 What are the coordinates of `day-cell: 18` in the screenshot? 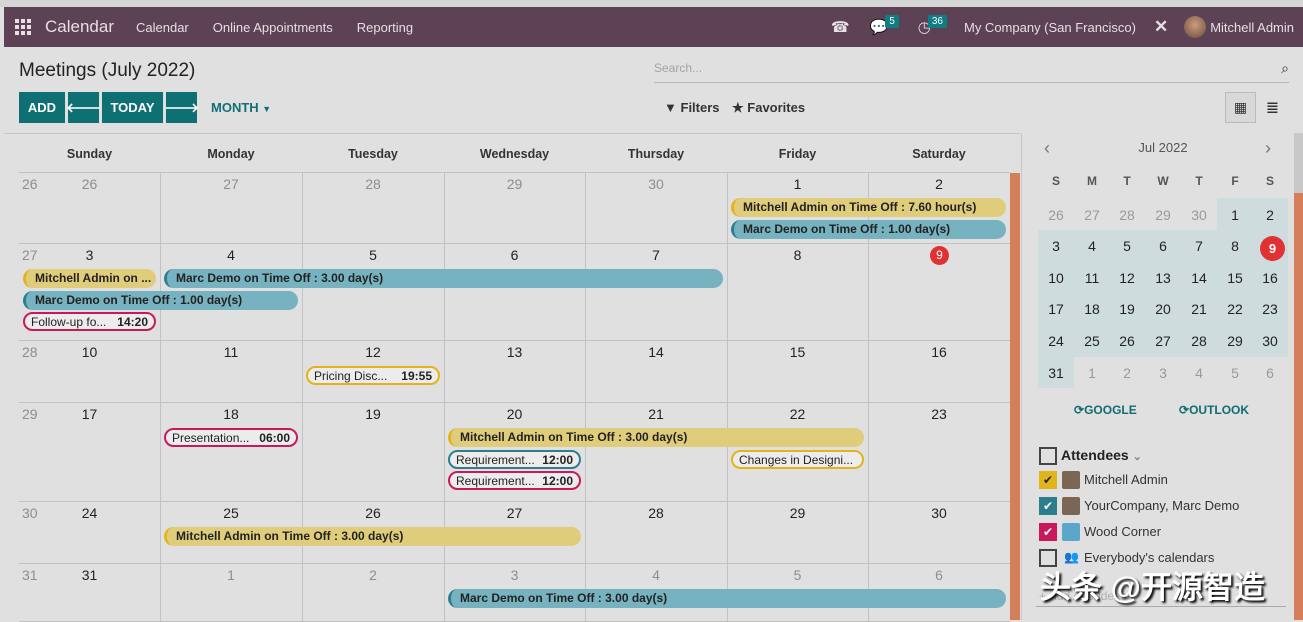 It's located at (231, 414).